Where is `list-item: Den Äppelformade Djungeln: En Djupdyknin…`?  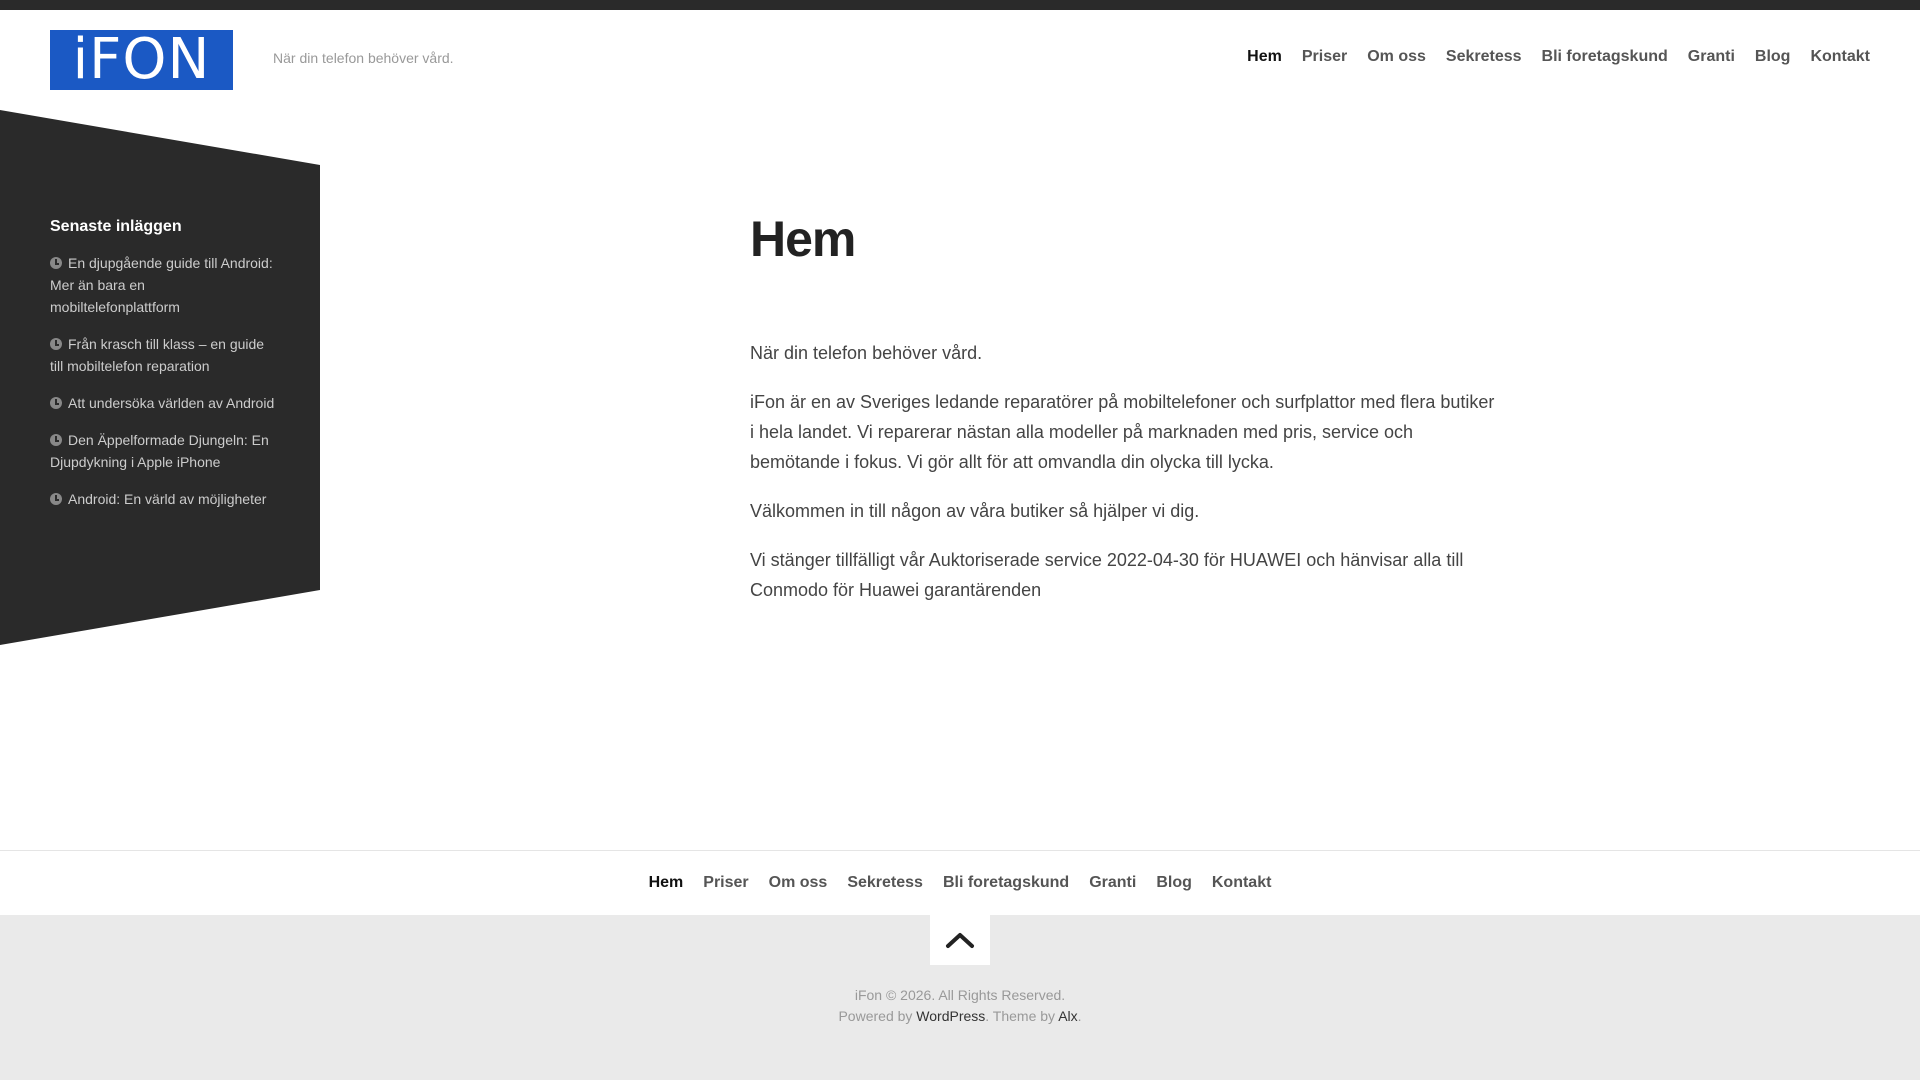 list-item: Den Äppelformade Djungeln: En Djupdyknin… is located at coordinates (162, 451).